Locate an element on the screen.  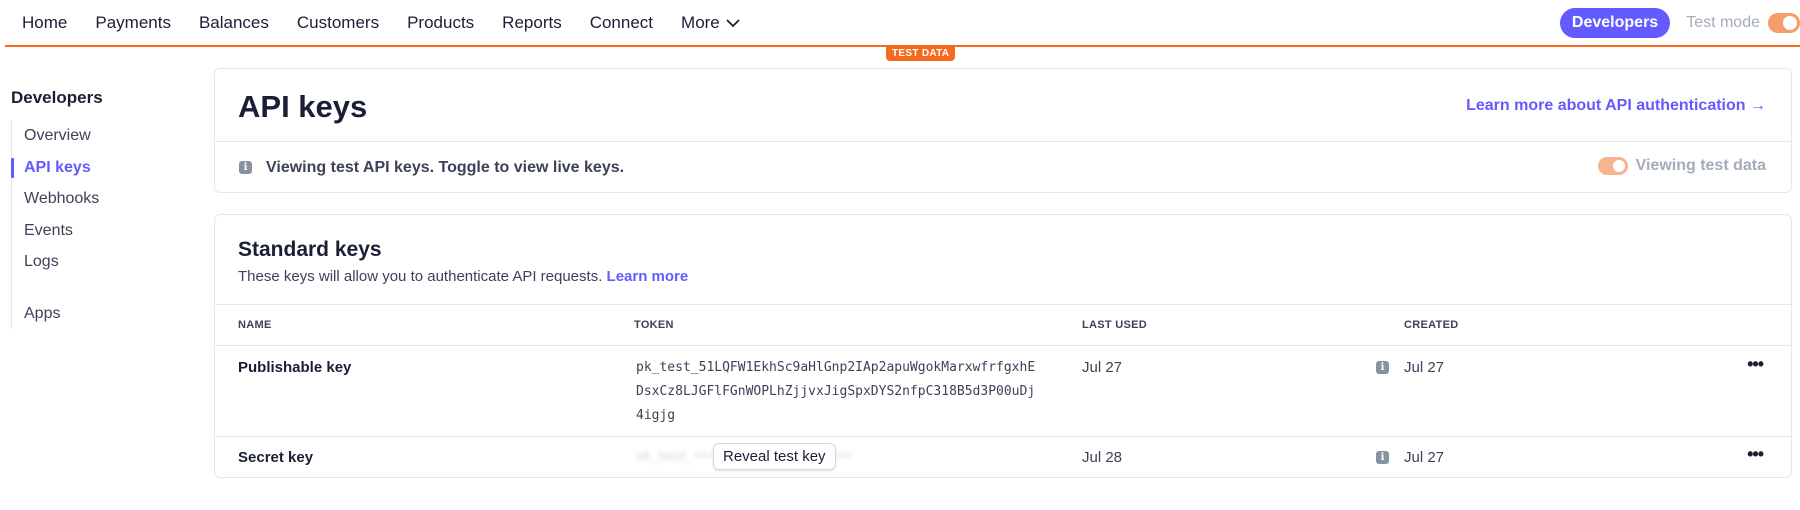
nav-more: More is located at coordinates (710, 23).